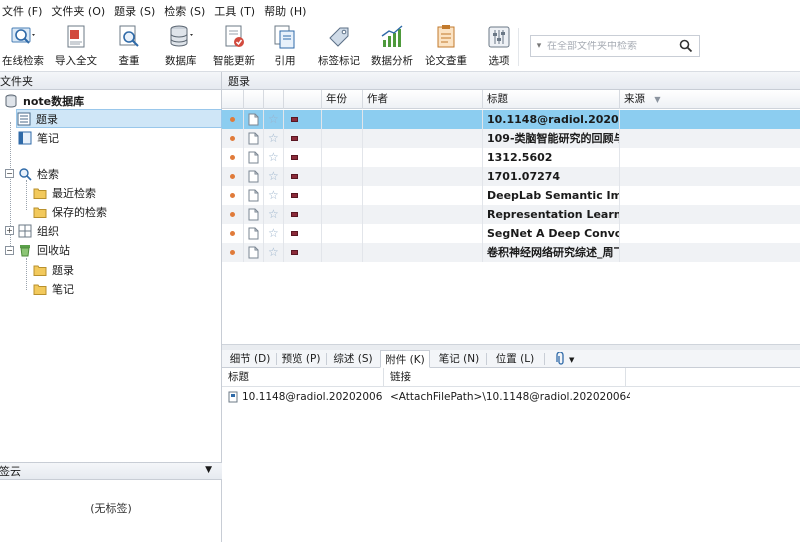 This screenshot has width=800, height=542. I want to click on paperclip-menu: ▼, so click(565, 359).